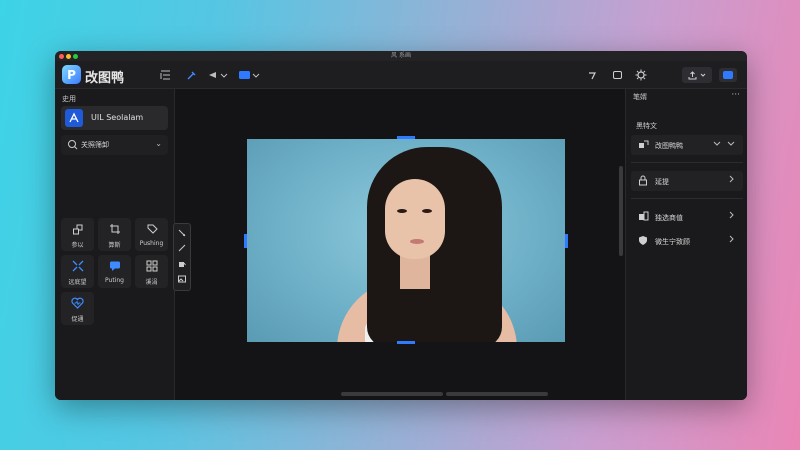  I want to click on window-title: 风 系画, so click(401, 55).